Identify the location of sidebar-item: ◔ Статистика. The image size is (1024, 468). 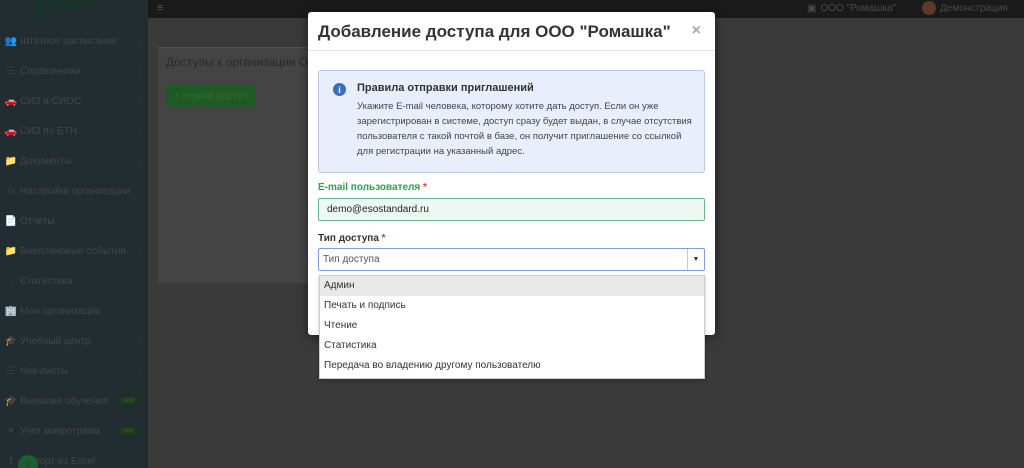
(74, 281).